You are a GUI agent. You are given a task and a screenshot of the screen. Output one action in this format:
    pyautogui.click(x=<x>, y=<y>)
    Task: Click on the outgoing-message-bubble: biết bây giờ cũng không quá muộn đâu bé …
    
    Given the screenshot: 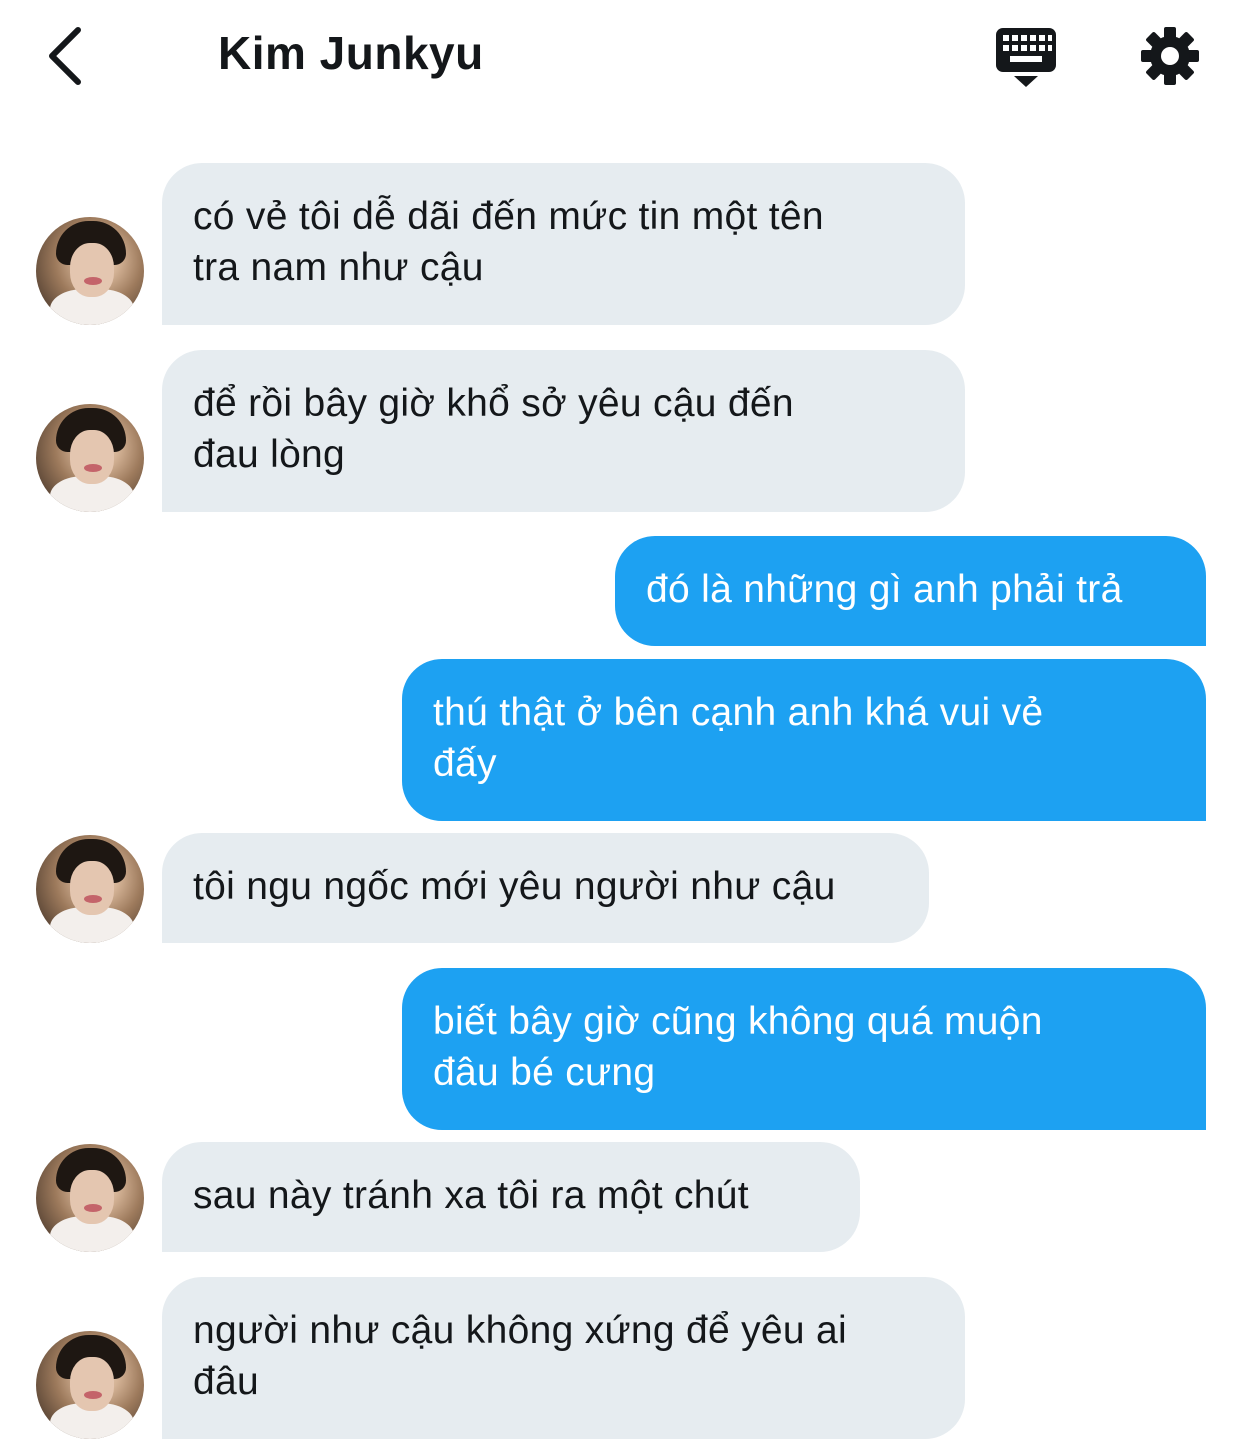 What is the action you would take?
    pyautogui.click(x=804, y=1049)
    